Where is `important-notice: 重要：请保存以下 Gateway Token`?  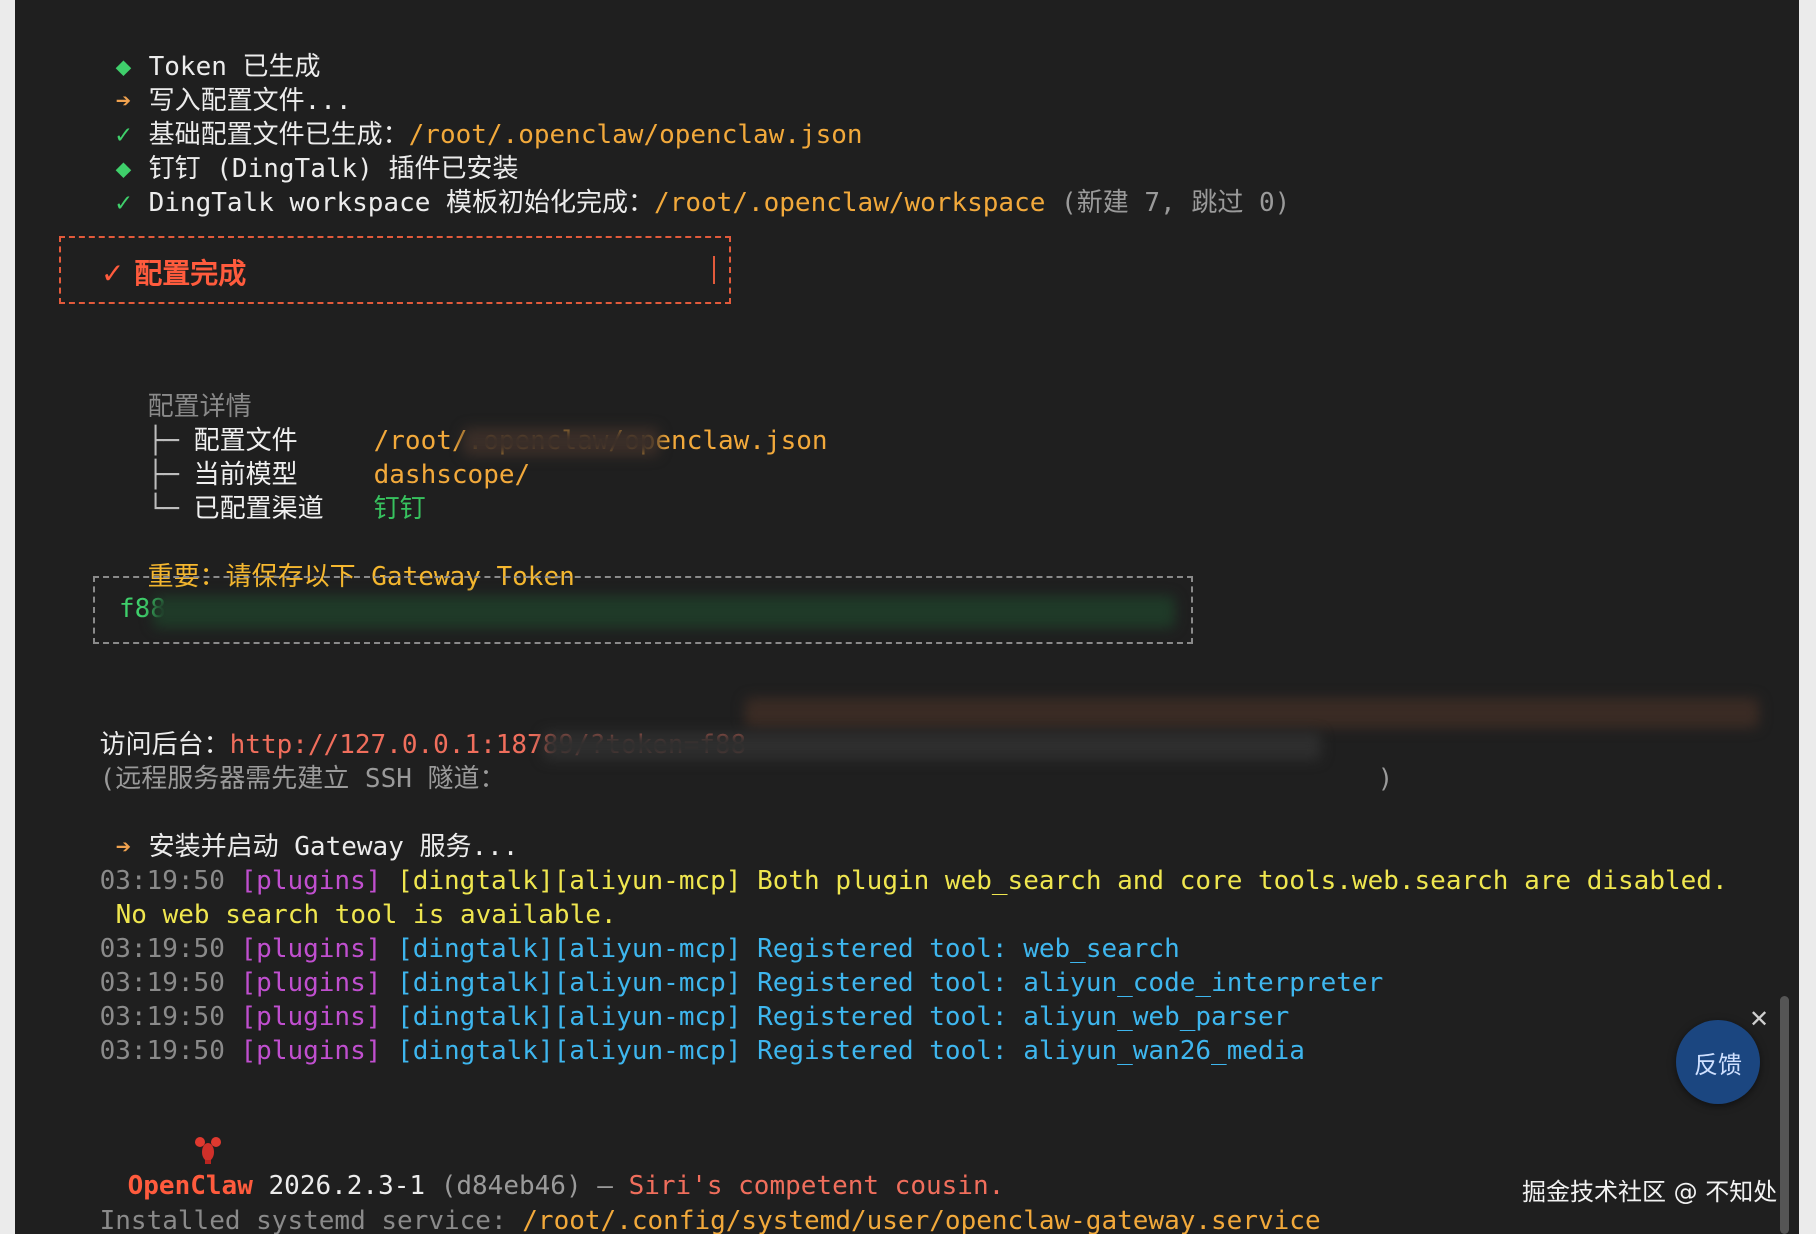 important-notice: 重要：请保存以下 Gateway Token is located at coordinates (361, 577).